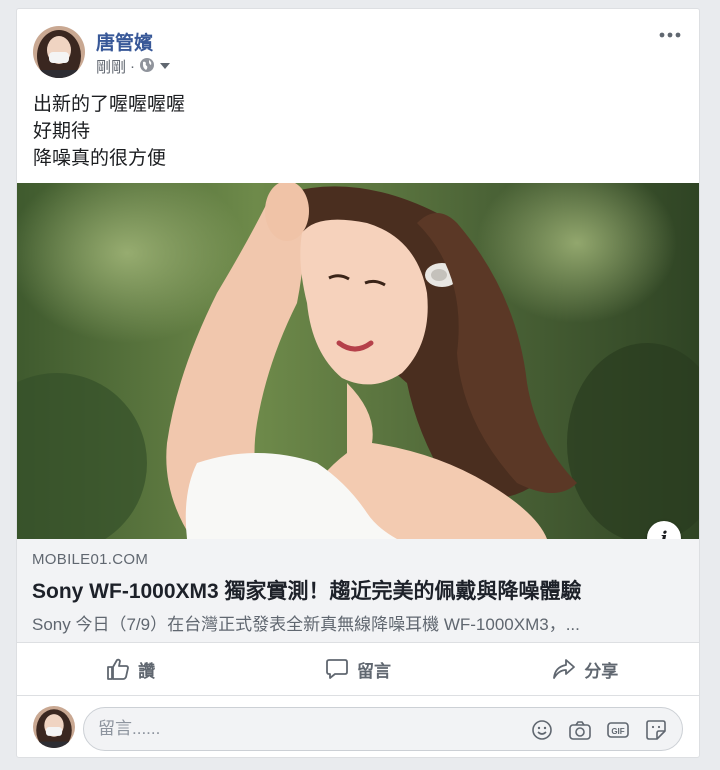 The image size is (720, 770). I want to click on privacy-dropdown-icon, so click(165, 66).